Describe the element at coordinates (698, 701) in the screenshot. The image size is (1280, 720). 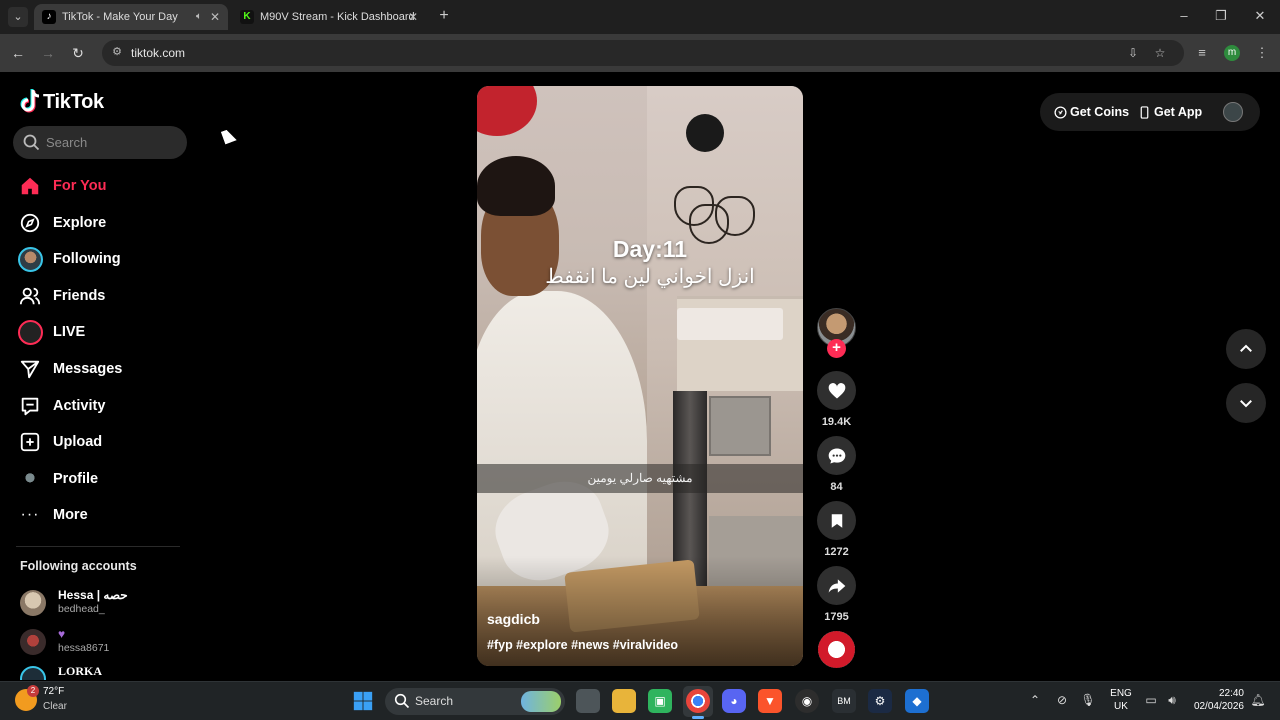
I see `chrome-icon` at that location.